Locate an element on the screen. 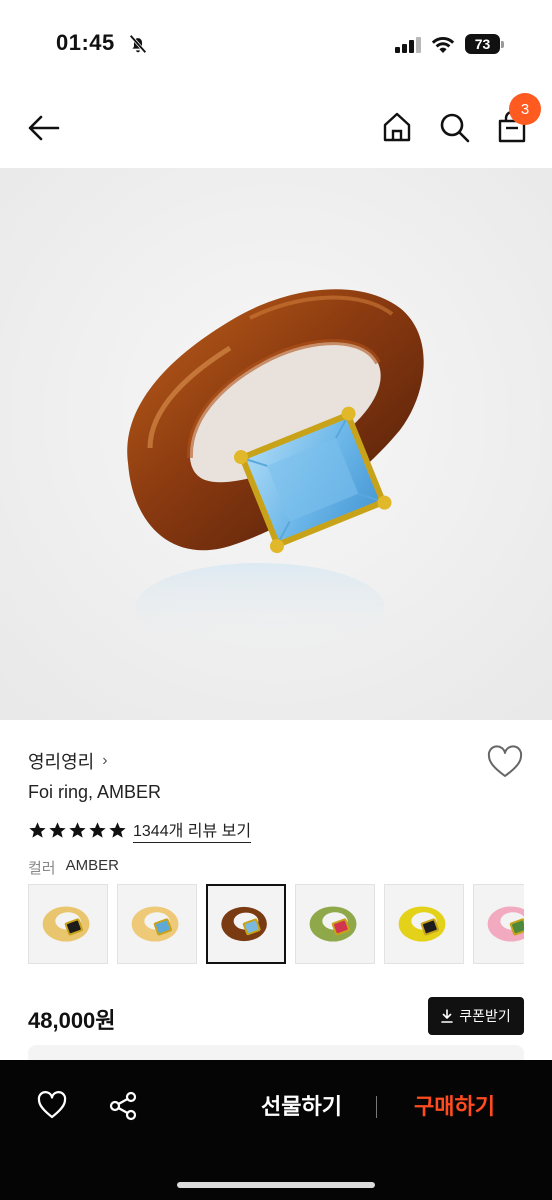  product-name: Foi ring, AMBER is located at coordinates (95, 792).